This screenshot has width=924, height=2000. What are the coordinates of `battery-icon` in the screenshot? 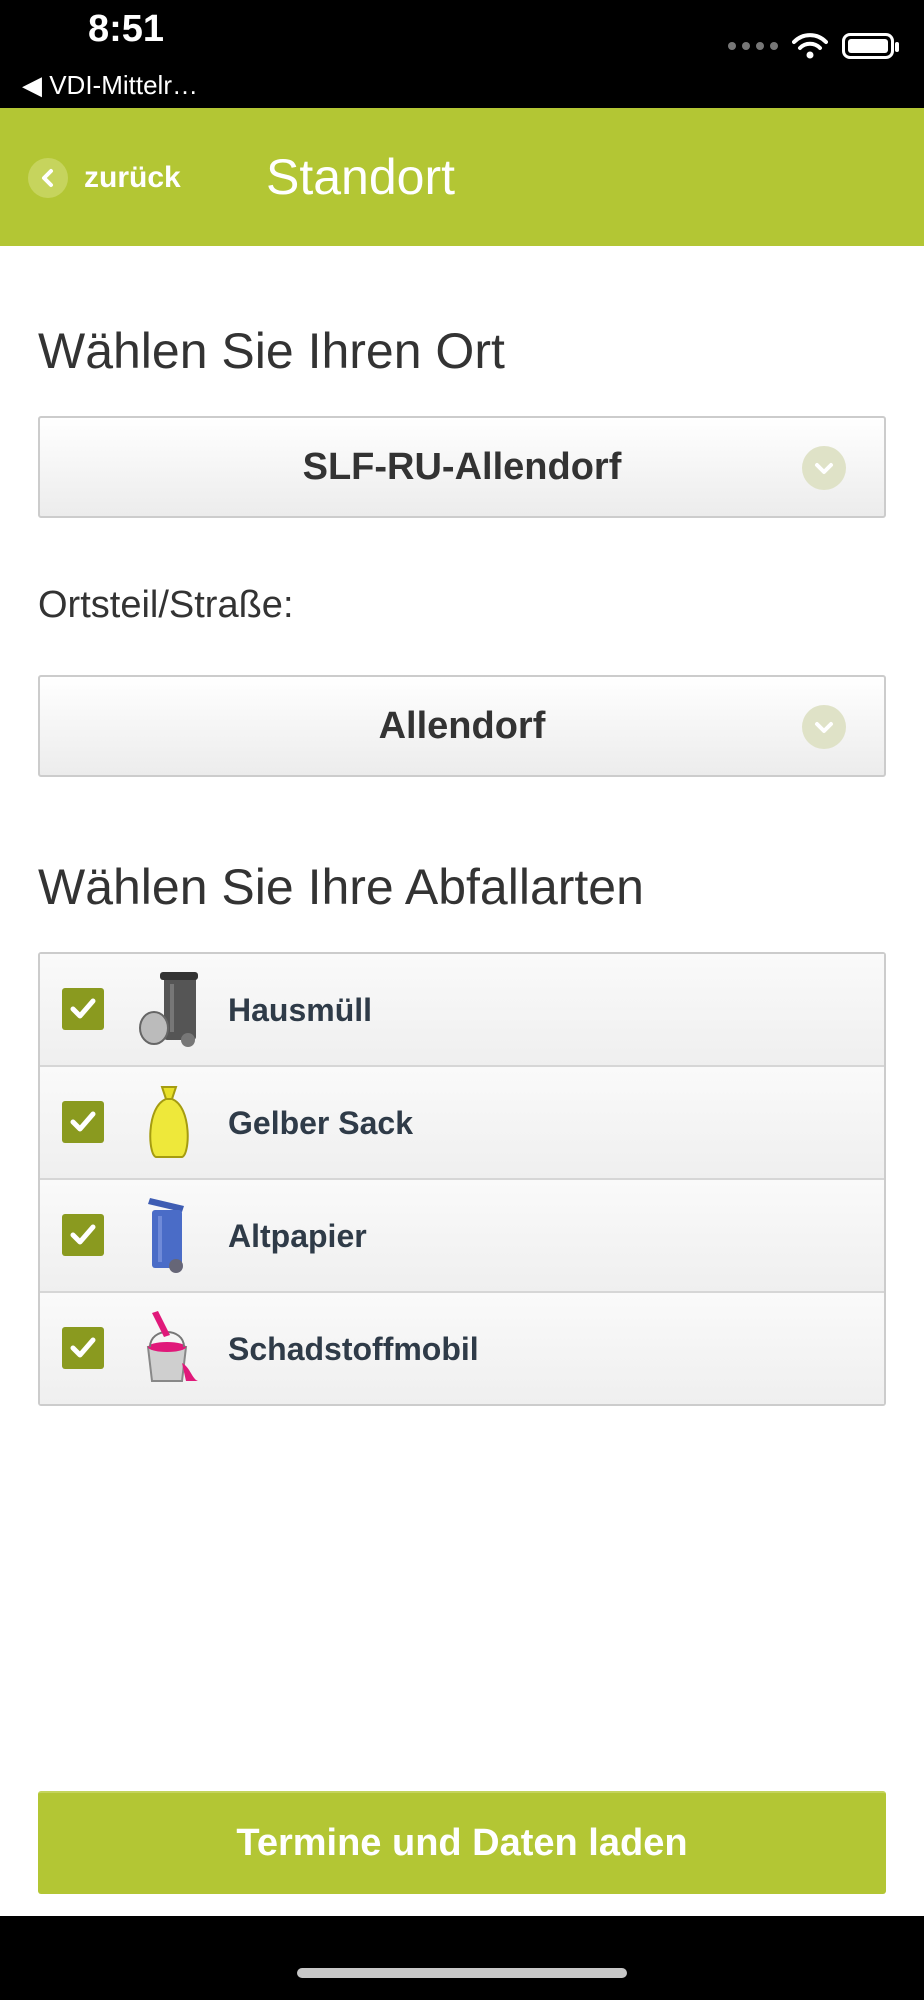 It's located at (870, 46).